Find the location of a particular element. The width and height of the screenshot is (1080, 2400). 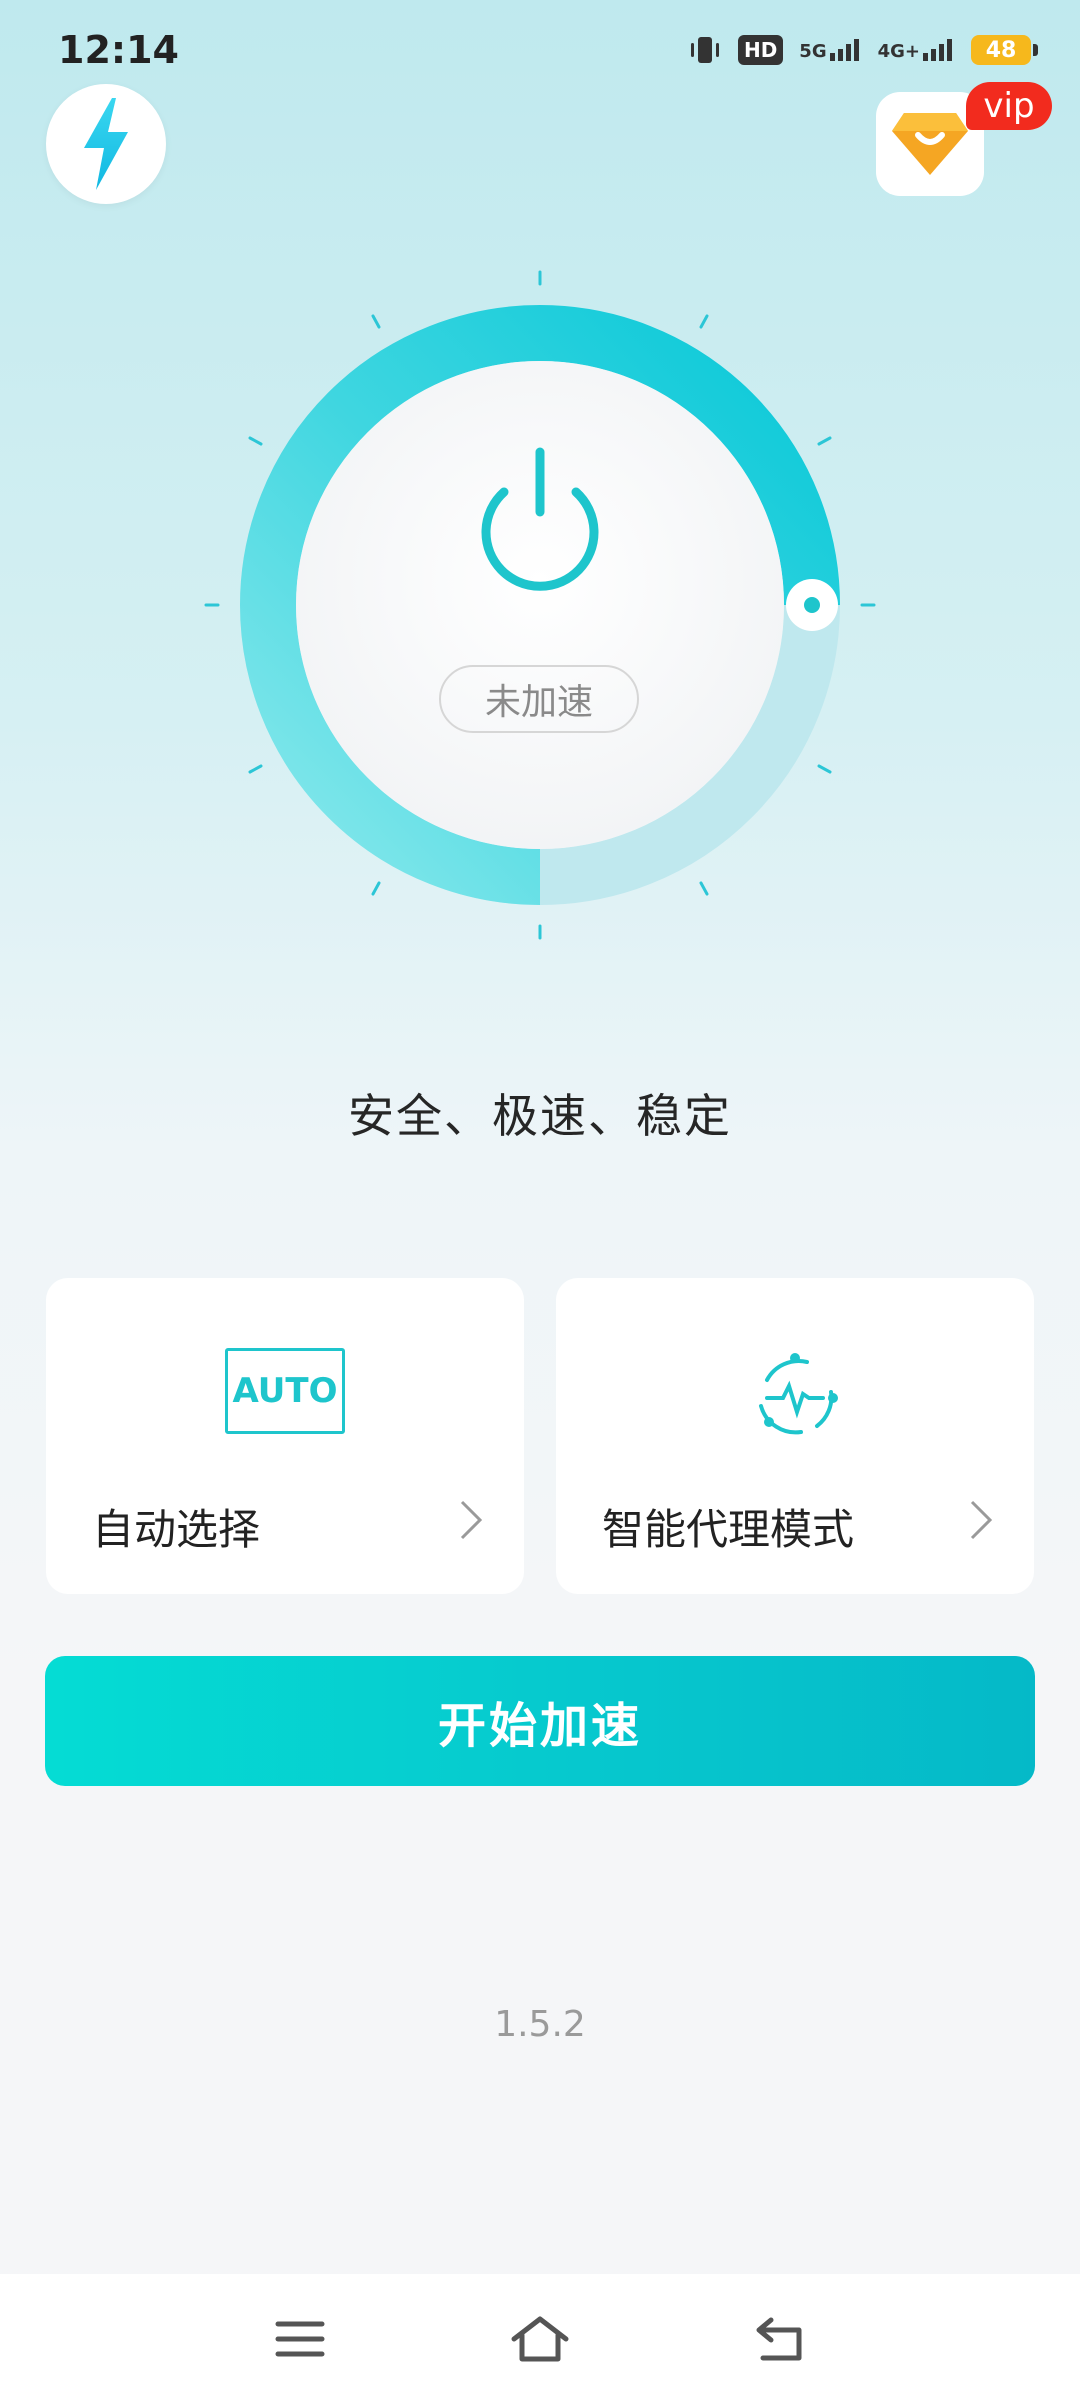

back-nav-button is located at coordinates (780, 2339).